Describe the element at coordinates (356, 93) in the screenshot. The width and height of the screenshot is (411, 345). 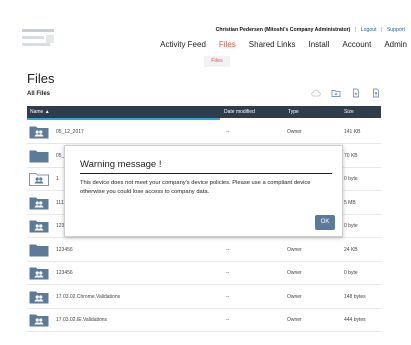
I see `new-file-icon` at that location.